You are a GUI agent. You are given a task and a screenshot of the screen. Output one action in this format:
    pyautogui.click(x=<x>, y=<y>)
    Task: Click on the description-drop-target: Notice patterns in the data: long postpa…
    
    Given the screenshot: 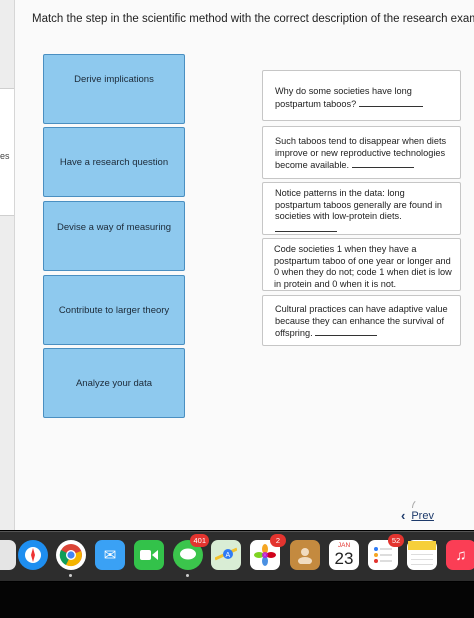 What is the action you would take?
    pyautogui.click(x=361, y=208)
    